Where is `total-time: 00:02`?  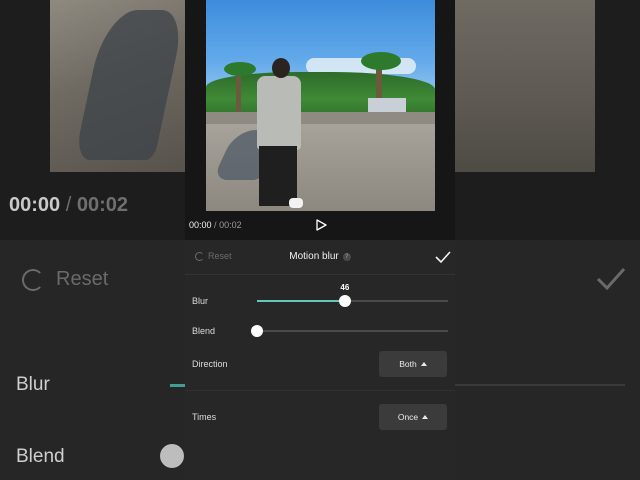
total-time: 00:02 is located at coordinates (230, 225).